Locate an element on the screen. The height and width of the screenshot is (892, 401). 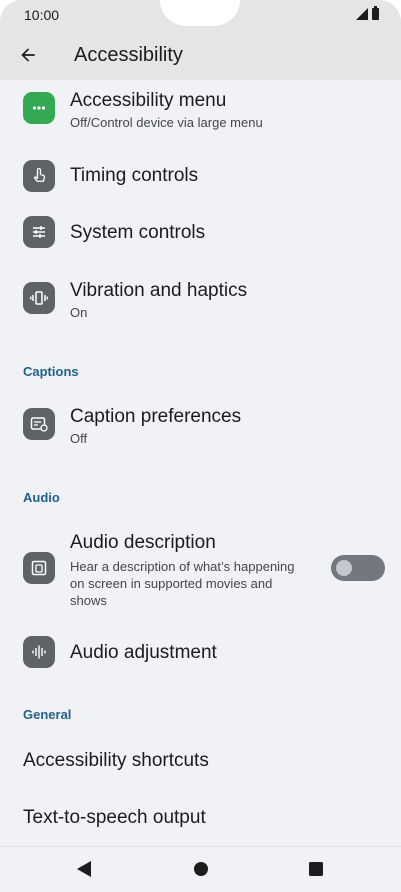
nav-back-button is located at coordinates (84, 869).